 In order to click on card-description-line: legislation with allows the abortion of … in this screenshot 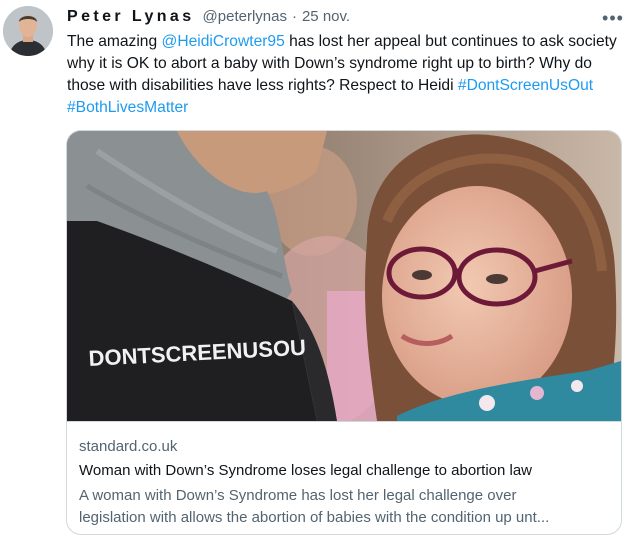, I will do `click(314, 517)`.